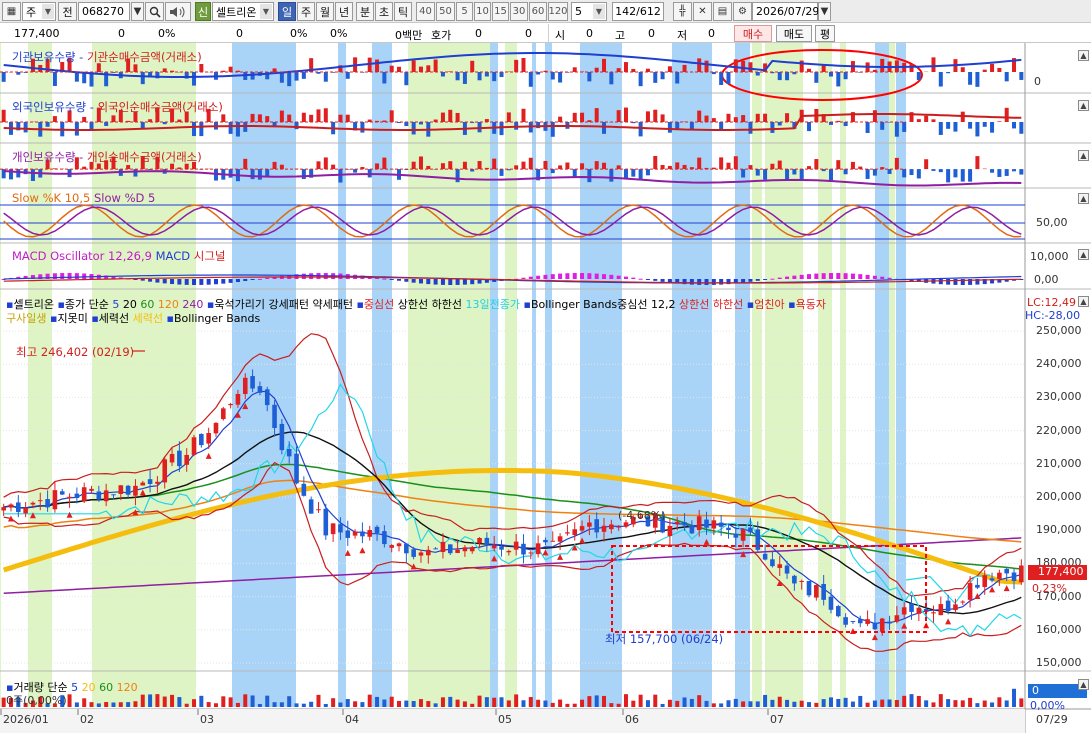 The height and width of the screenshot is (733, 1091). I want to click on tab-week: 주, so click(306, 11).